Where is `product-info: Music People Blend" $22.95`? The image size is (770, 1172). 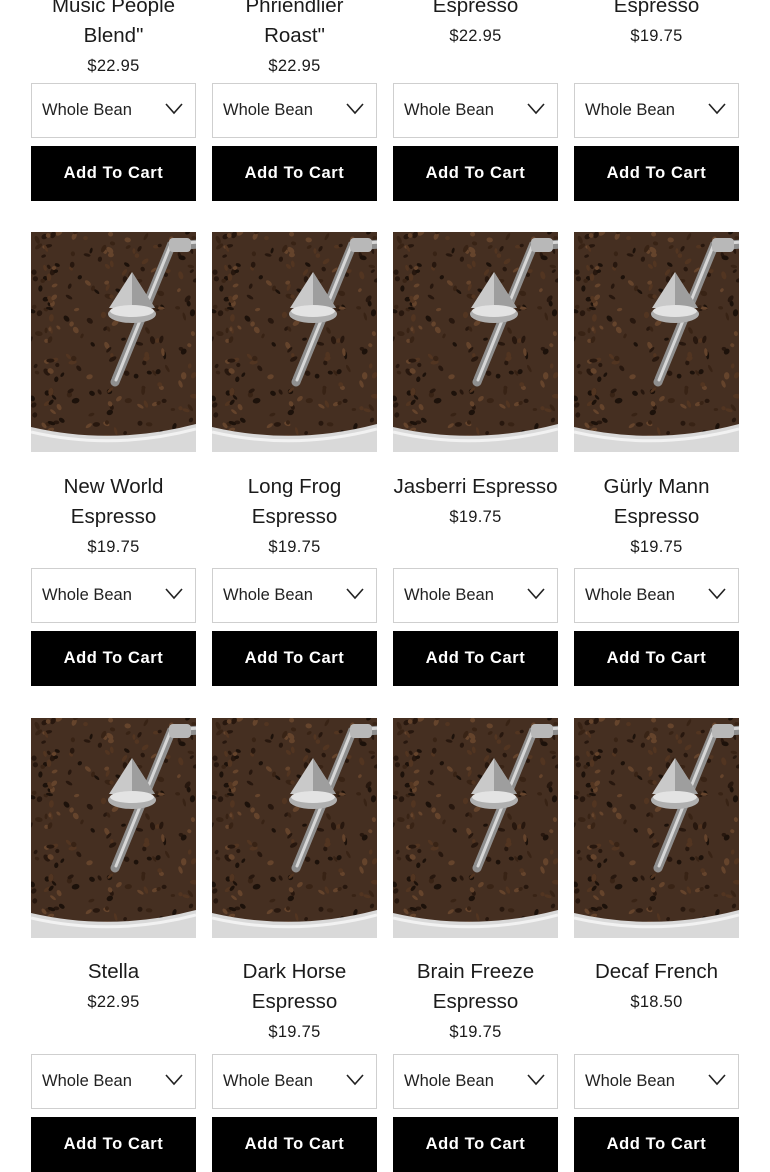
product-info: Music People Blend" $22.95 is located at coordinates (113, 40).